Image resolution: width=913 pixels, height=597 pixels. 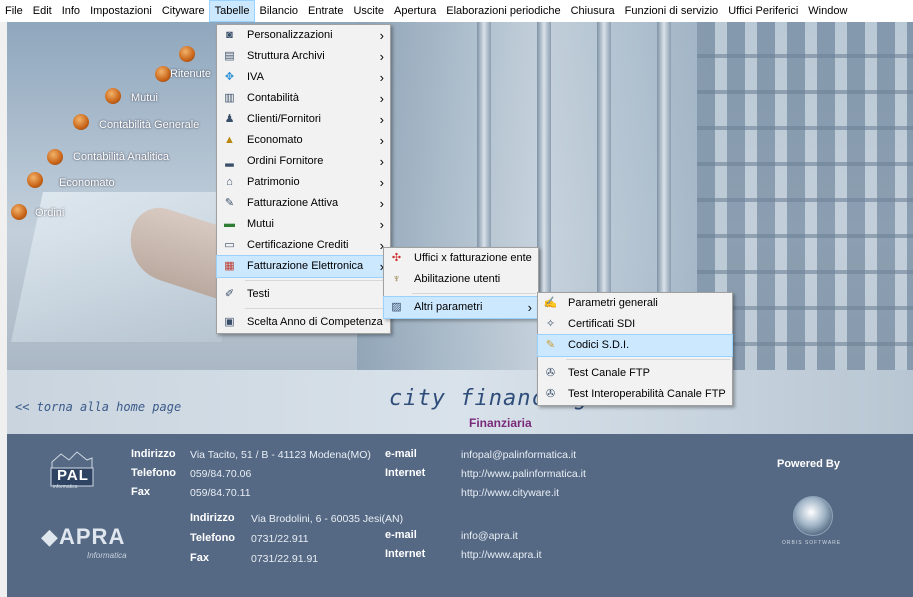 I want to click on menu-item-testi: ✐ Testi, so click(x=303, y=294).